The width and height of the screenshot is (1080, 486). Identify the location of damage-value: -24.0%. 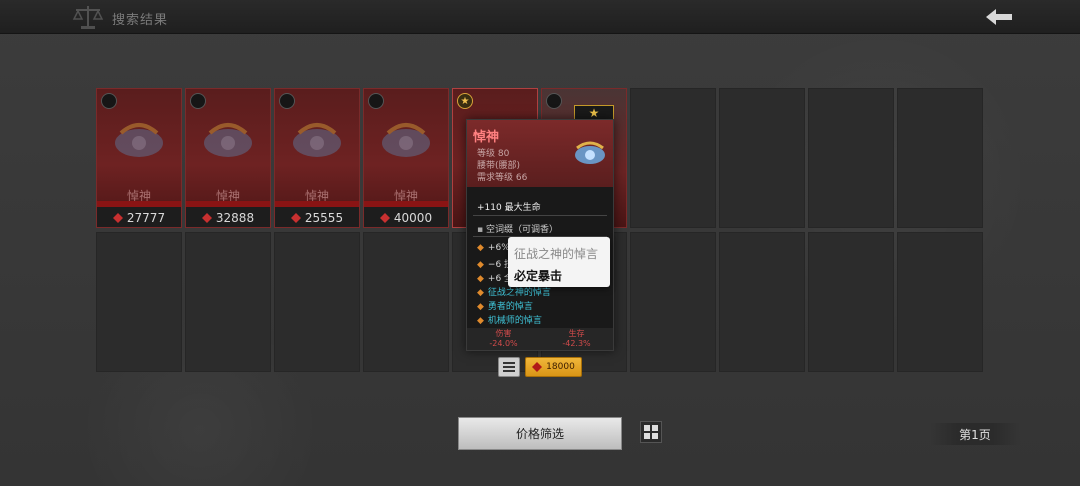
(503, 343).